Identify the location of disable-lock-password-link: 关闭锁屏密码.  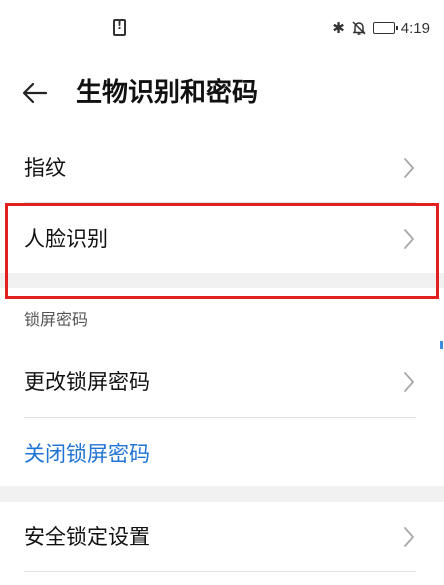
(87, 454).